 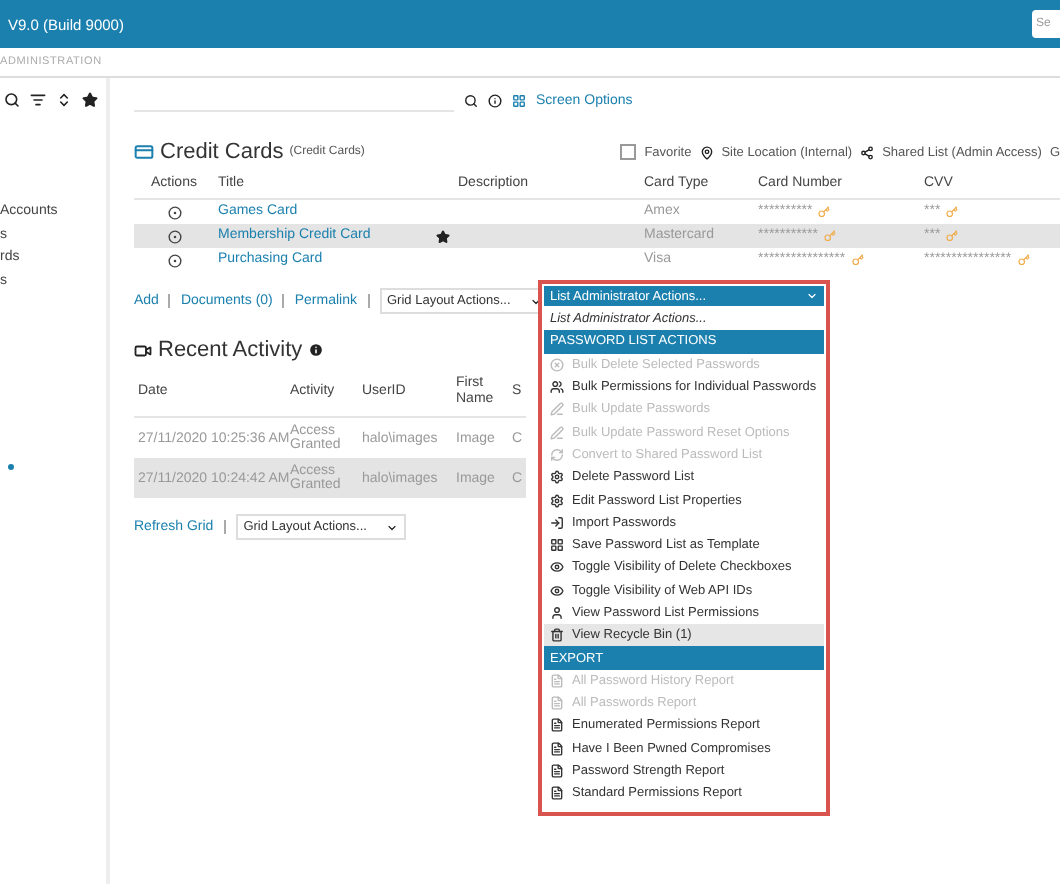 I want to click on share-icon, so click(x=867, y=152).